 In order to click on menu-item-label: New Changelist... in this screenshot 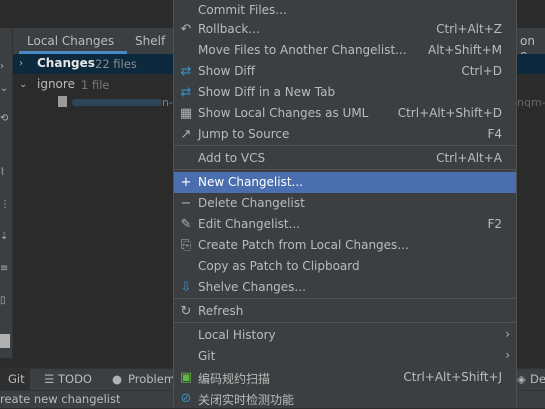, I will do `click(250, 182)`.